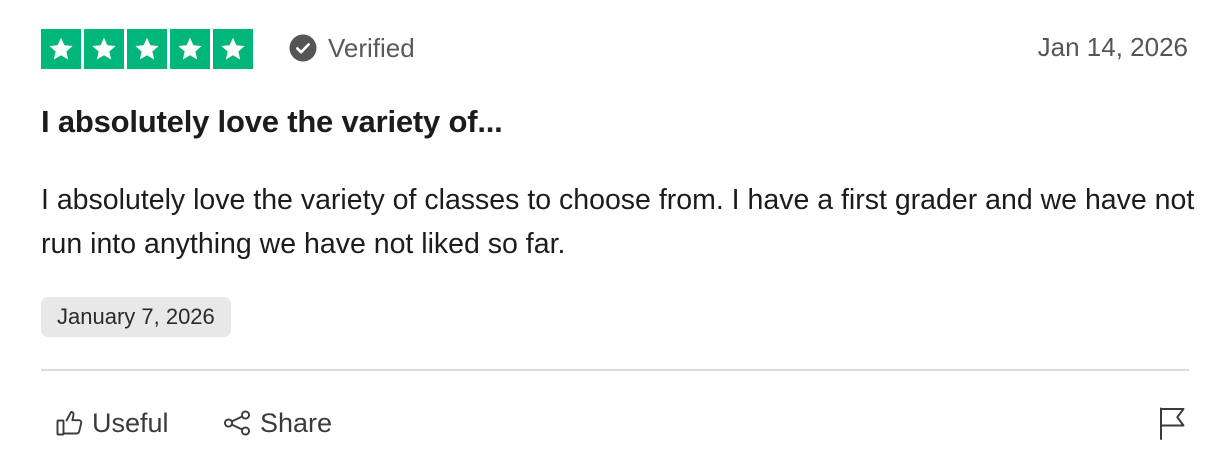  I want to click on report-button, so click(1173, 423).